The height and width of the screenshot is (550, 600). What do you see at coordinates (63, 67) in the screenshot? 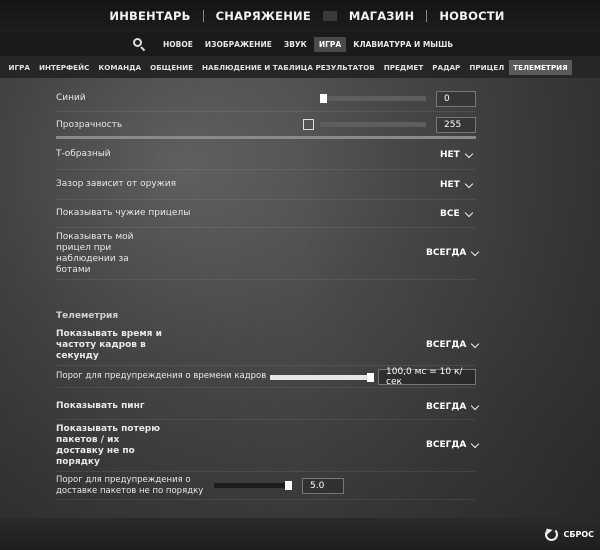
I see `subtab-interface: ИНТЕРФЕЙС` at bounding box center [63, 67].